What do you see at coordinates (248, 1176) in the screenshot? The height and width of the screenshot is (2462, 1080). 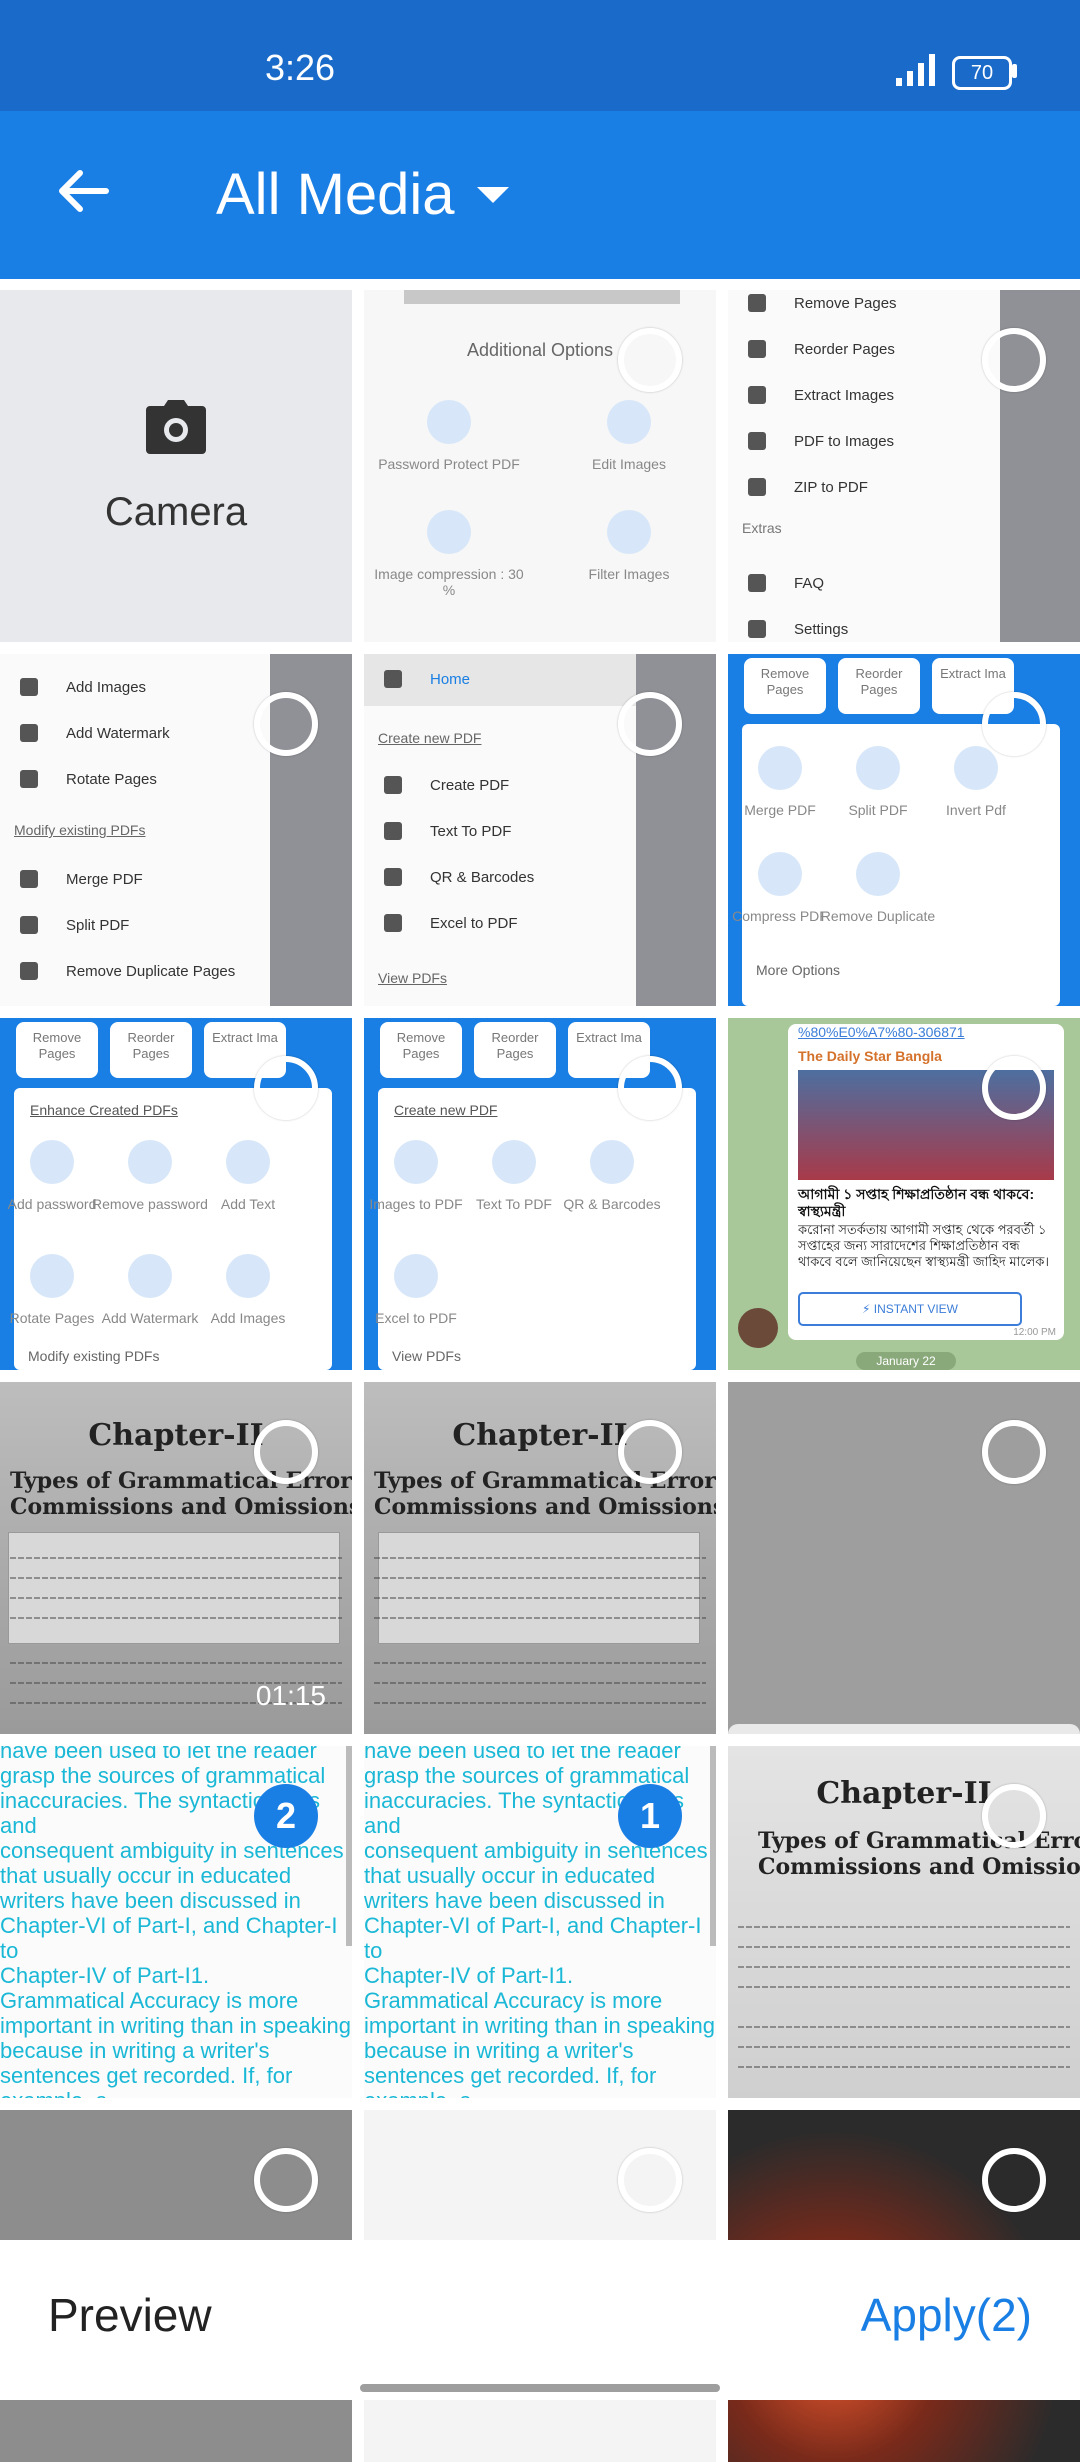 I see `thumbnail-option: Add Text` at bounding box center [248, 1176].